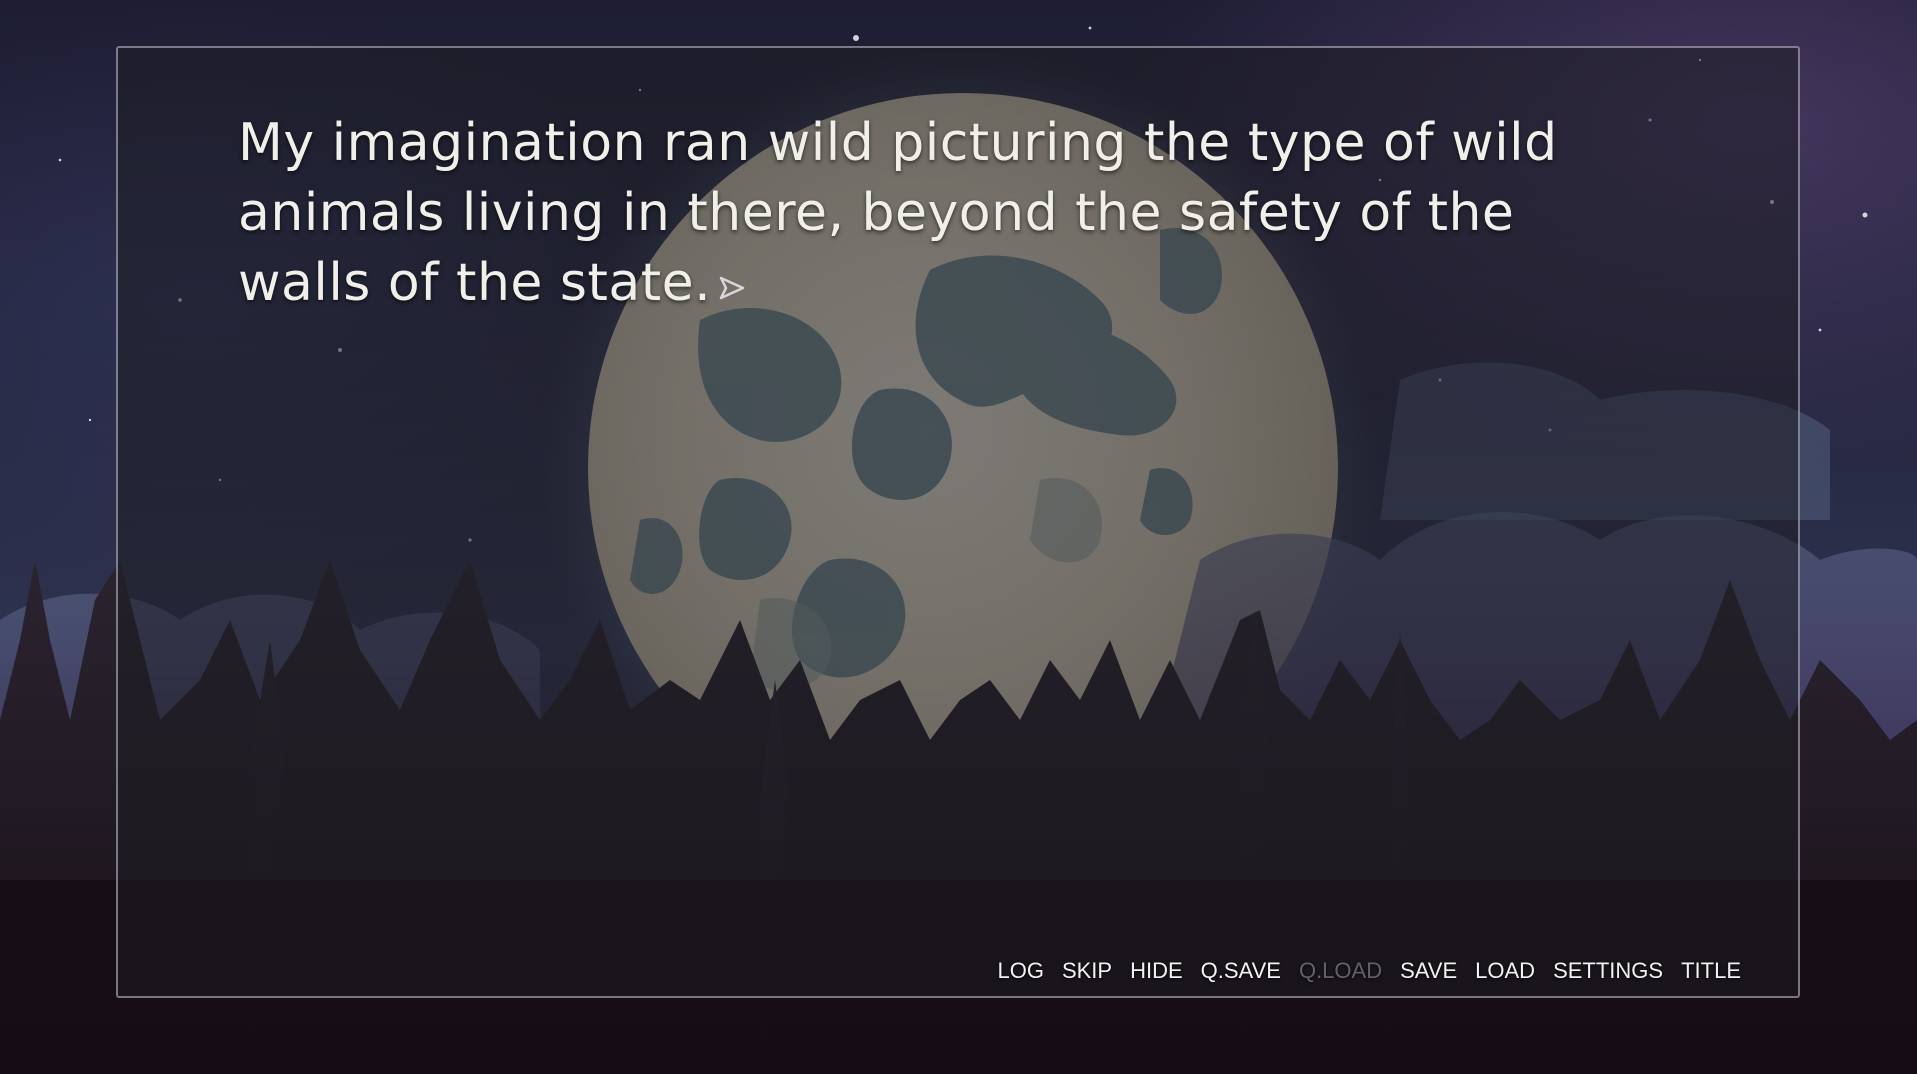 The image size is (1917, 1074). What do you see at coordinates (732, 288) in the screenshot?
I see `ctc-arrow-icon` at bounding box center [732, 288].